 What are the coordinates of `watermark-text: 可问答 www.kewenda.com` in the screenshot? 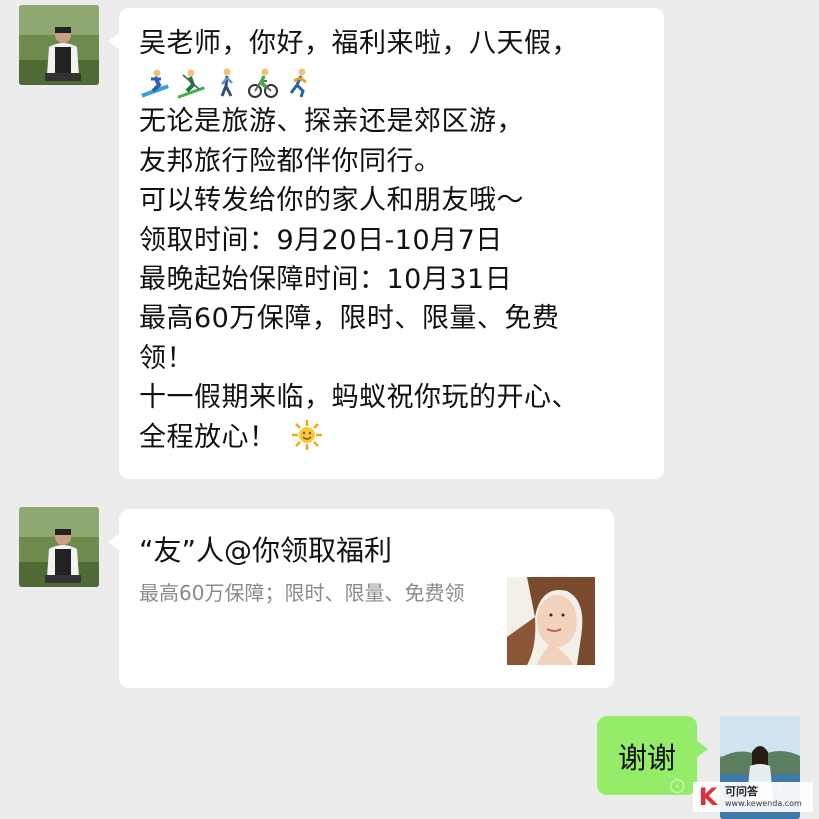 It's located at (763, 797).